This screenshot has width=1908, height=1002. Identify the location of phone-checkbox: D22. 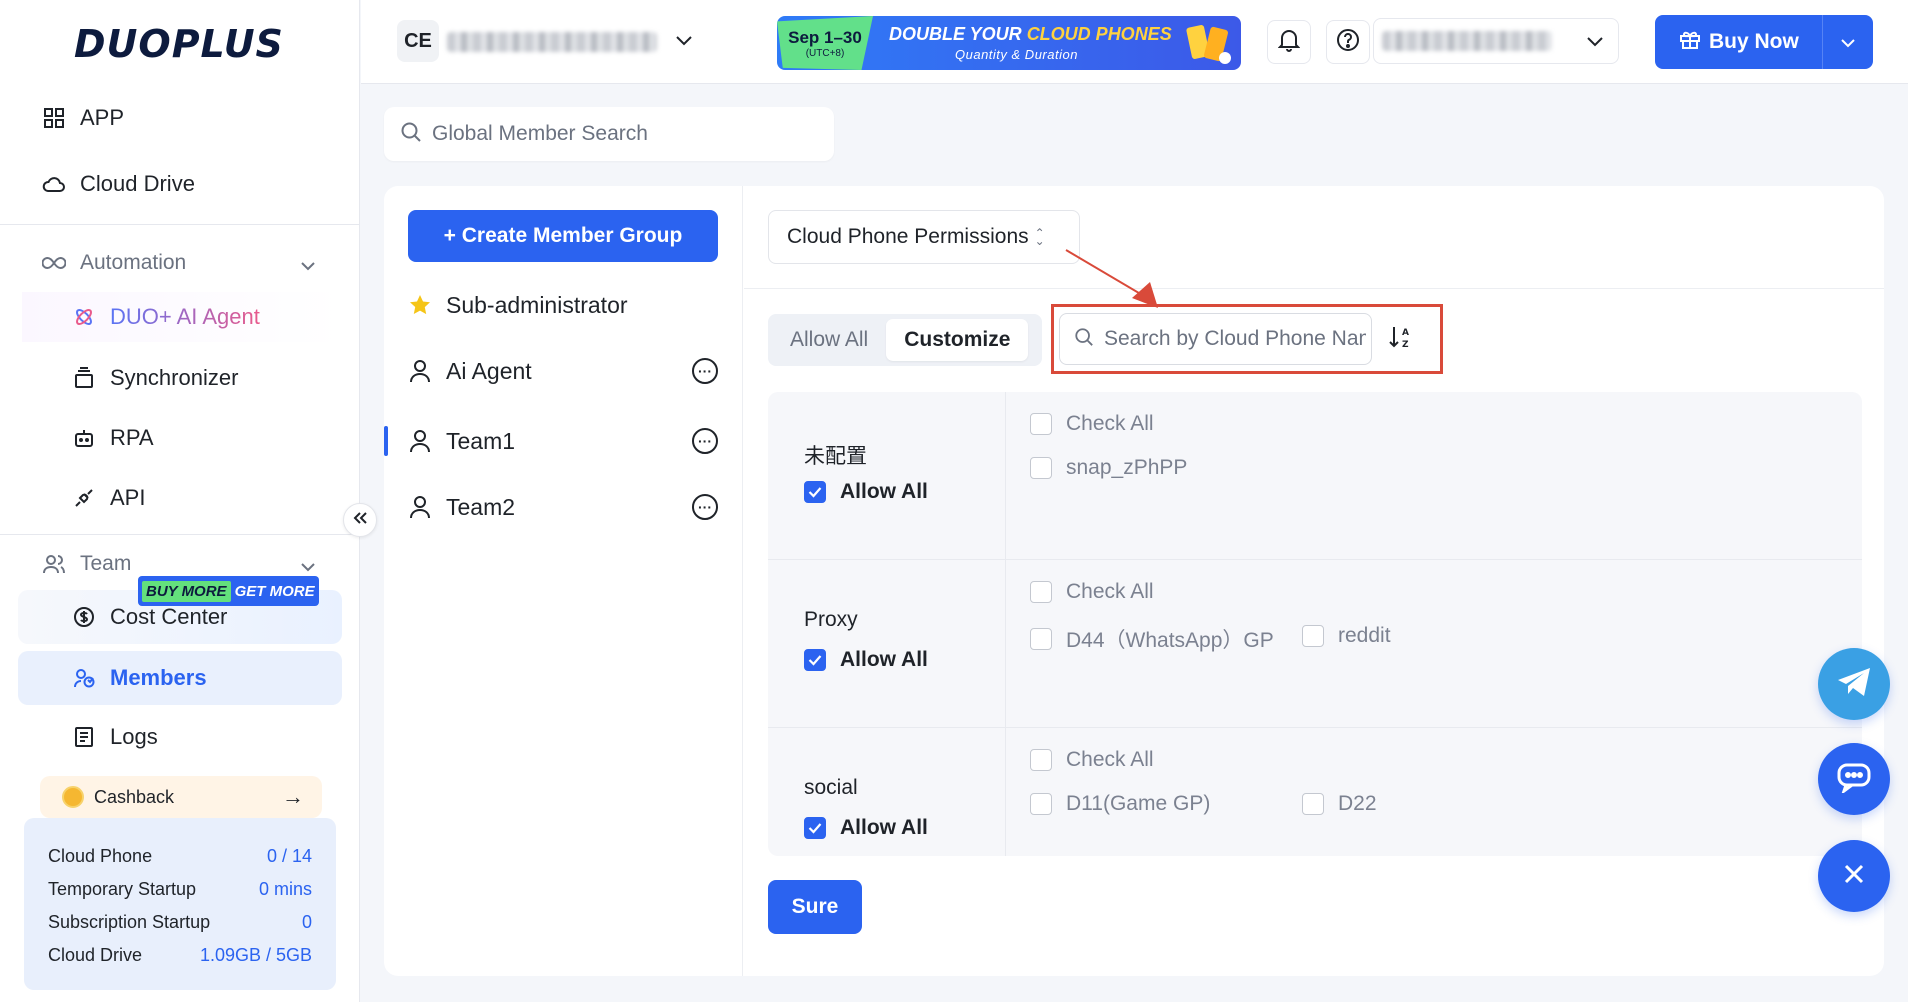
(1339, 804).